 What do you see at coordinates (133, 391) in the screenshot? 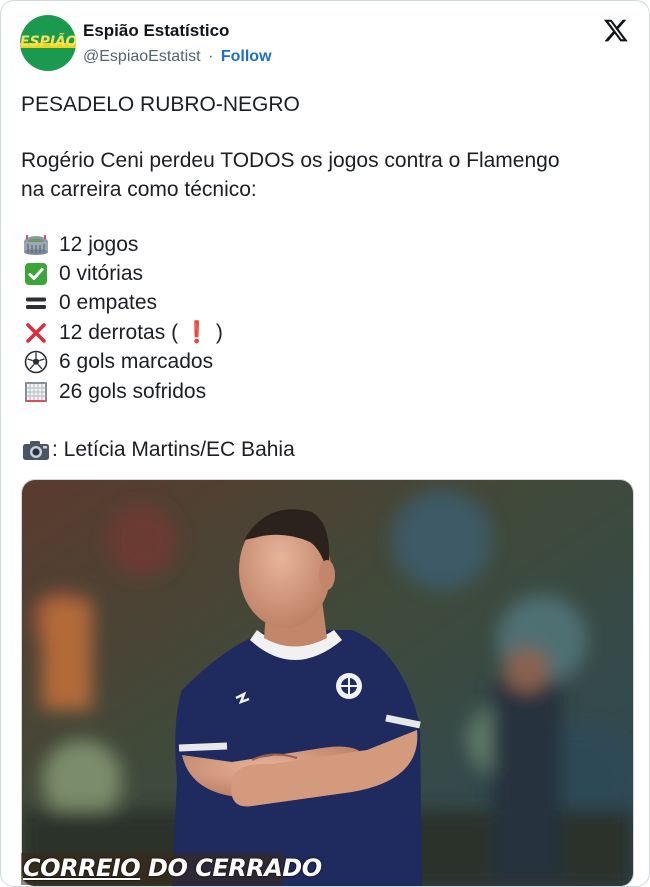
I see `stat-text: 26 gols sofridos` at bounding box center [133, 391].